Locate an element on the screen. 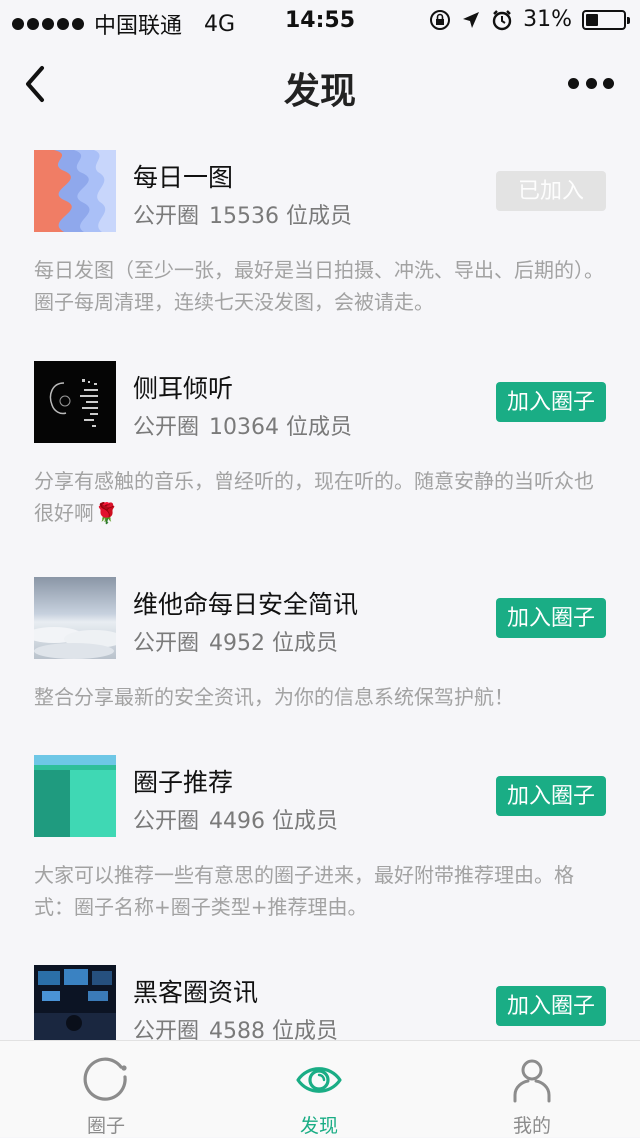  circle-meta: 公开圈 4496 位成员 is located at coordinates (235, 819).